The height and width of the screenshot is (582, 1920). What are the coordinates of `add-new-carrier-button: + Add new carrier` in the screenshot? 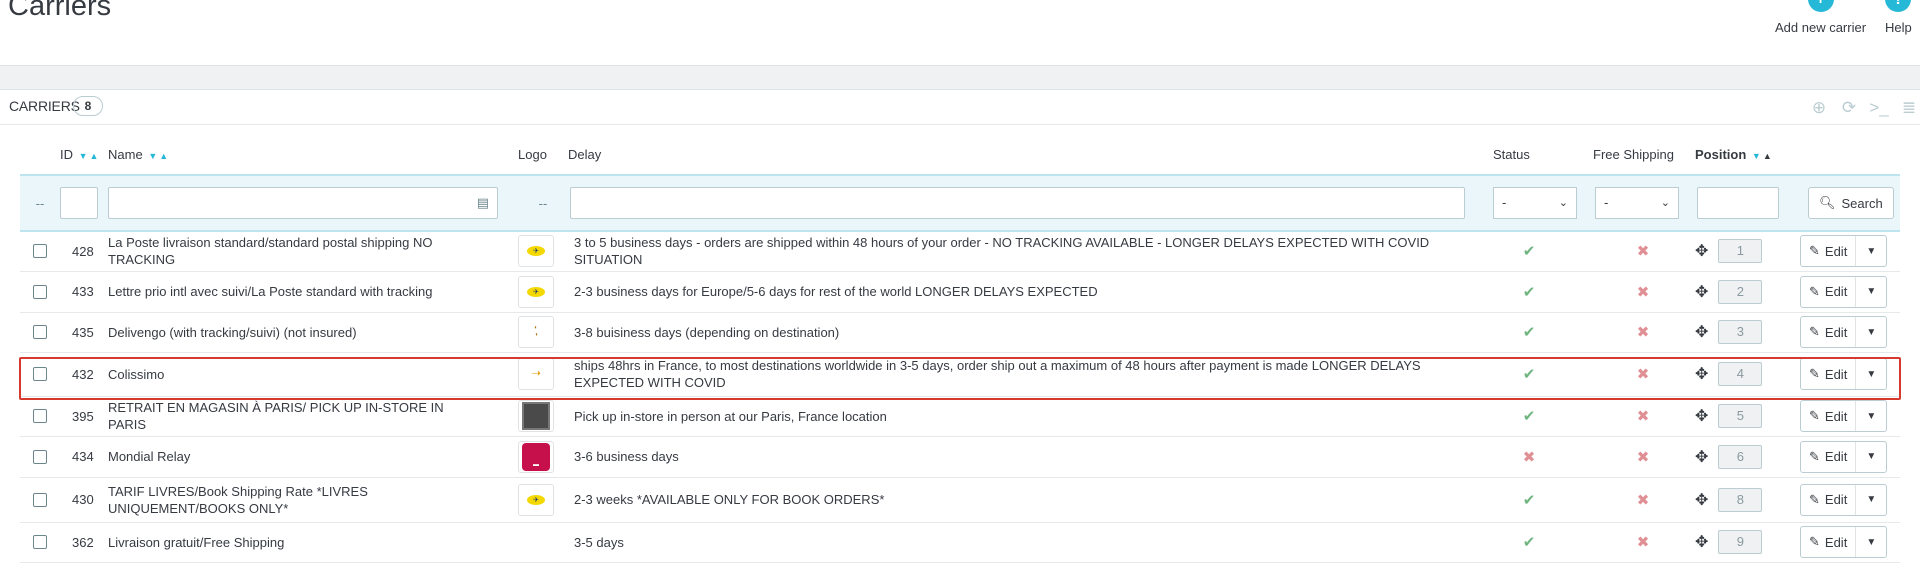 It's located at (1820, 17).